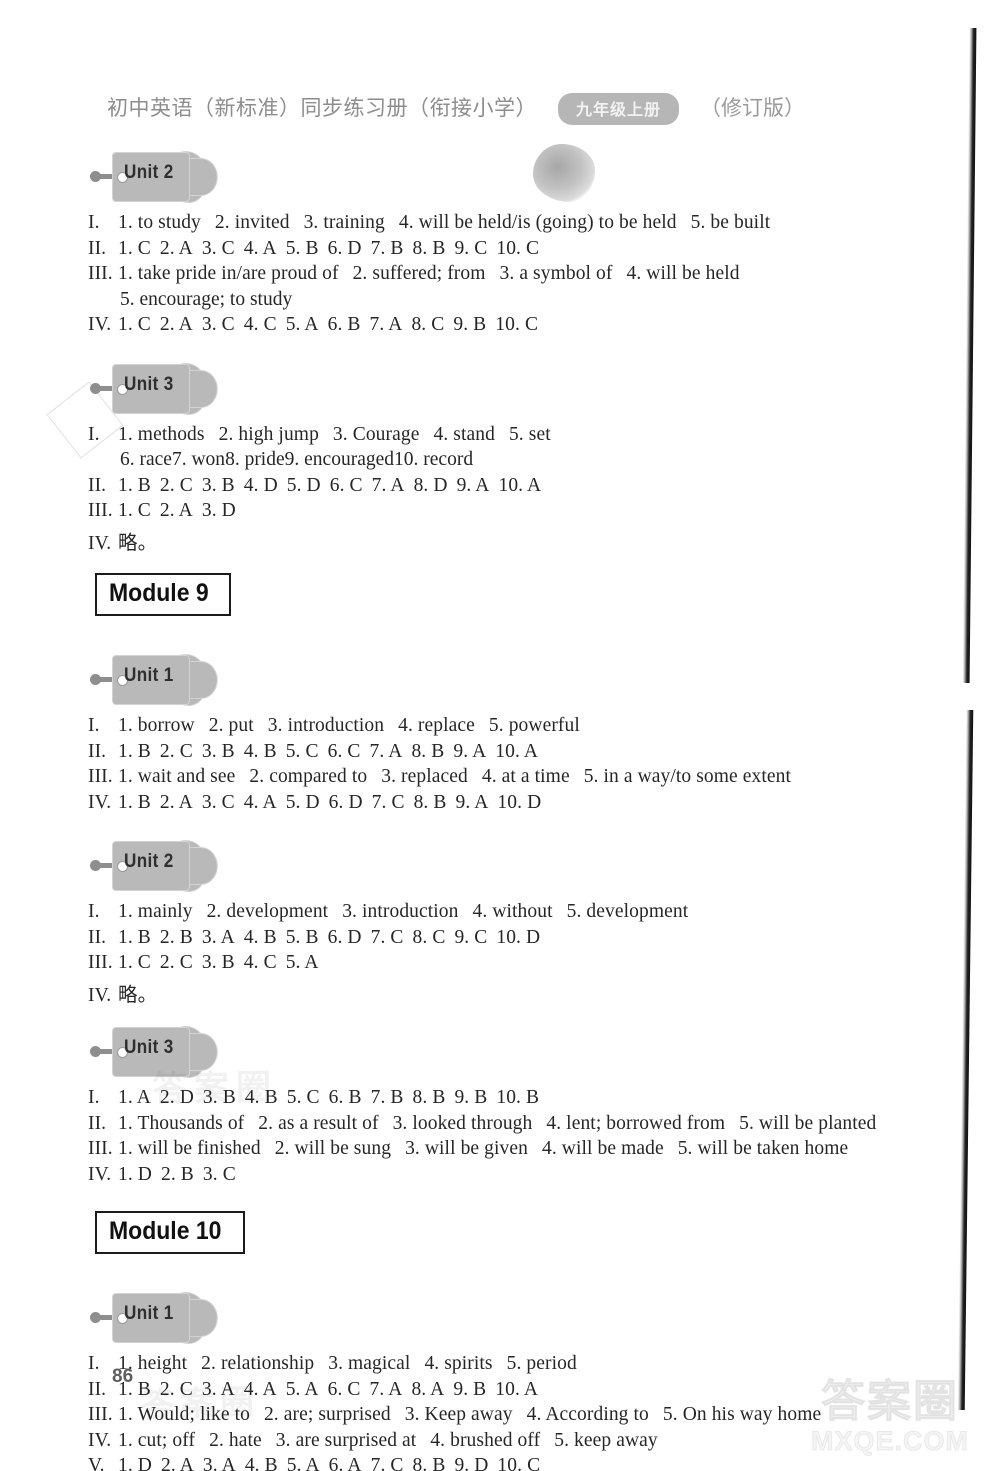 This screenshot has width=1000, height=1471. What do you see at coordinates (346, 1440) in the screenshot?
I see `answer-item: 3. are surprised at` at bounding box center [346, 1440].